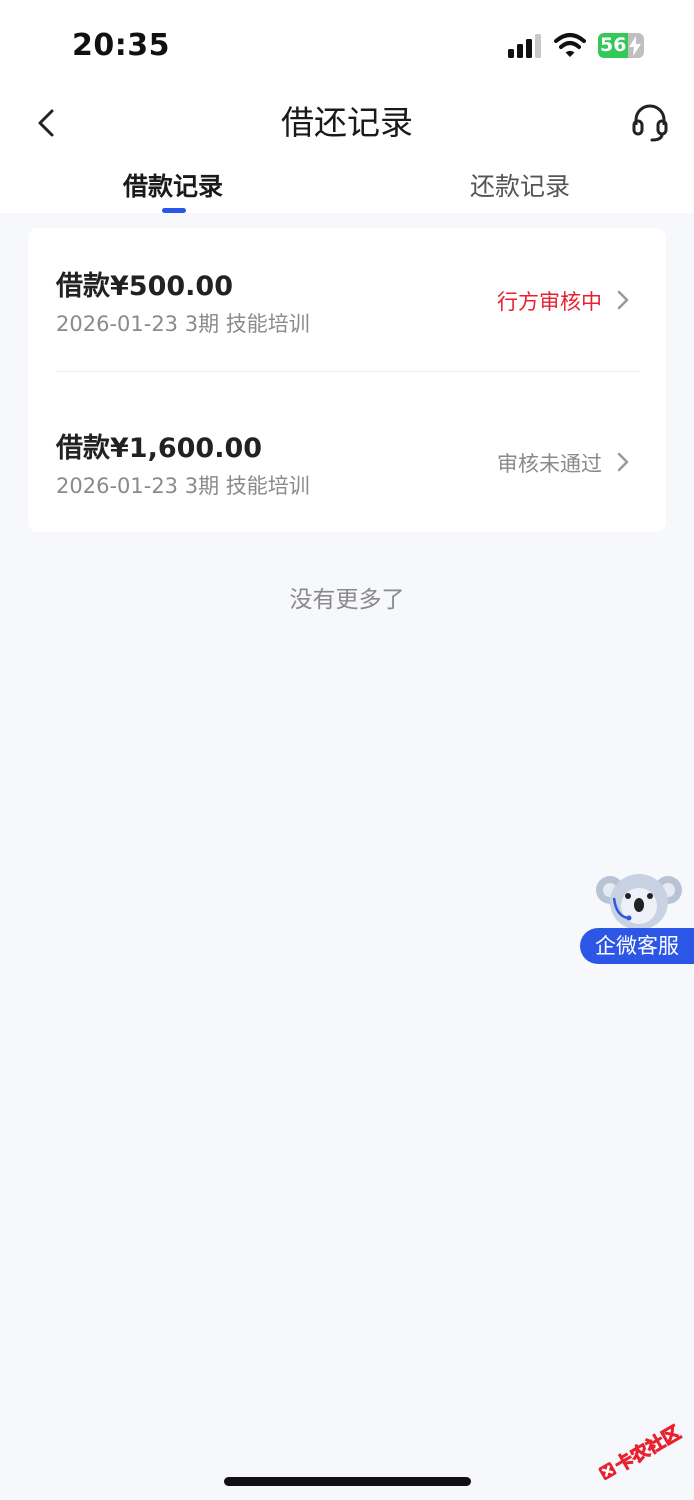 This screenshot has height=1500, width=694. I want to click on status-label: 审核未通过, so click(549, 464).